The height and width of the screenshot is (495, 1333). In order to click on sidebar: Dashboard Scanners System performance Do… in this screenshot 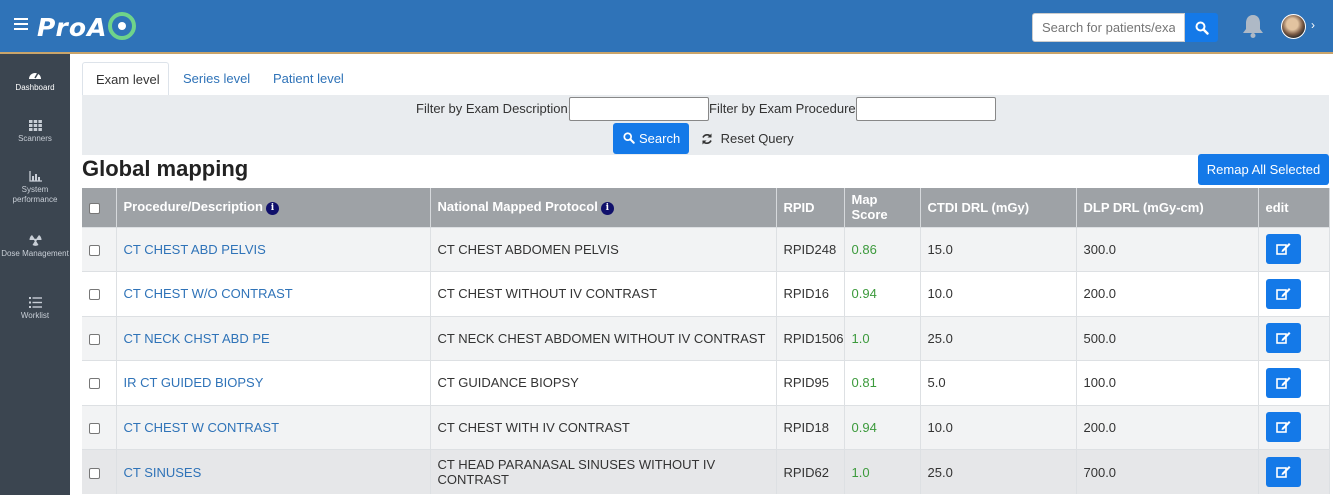, I will do `click(35, 274)`.